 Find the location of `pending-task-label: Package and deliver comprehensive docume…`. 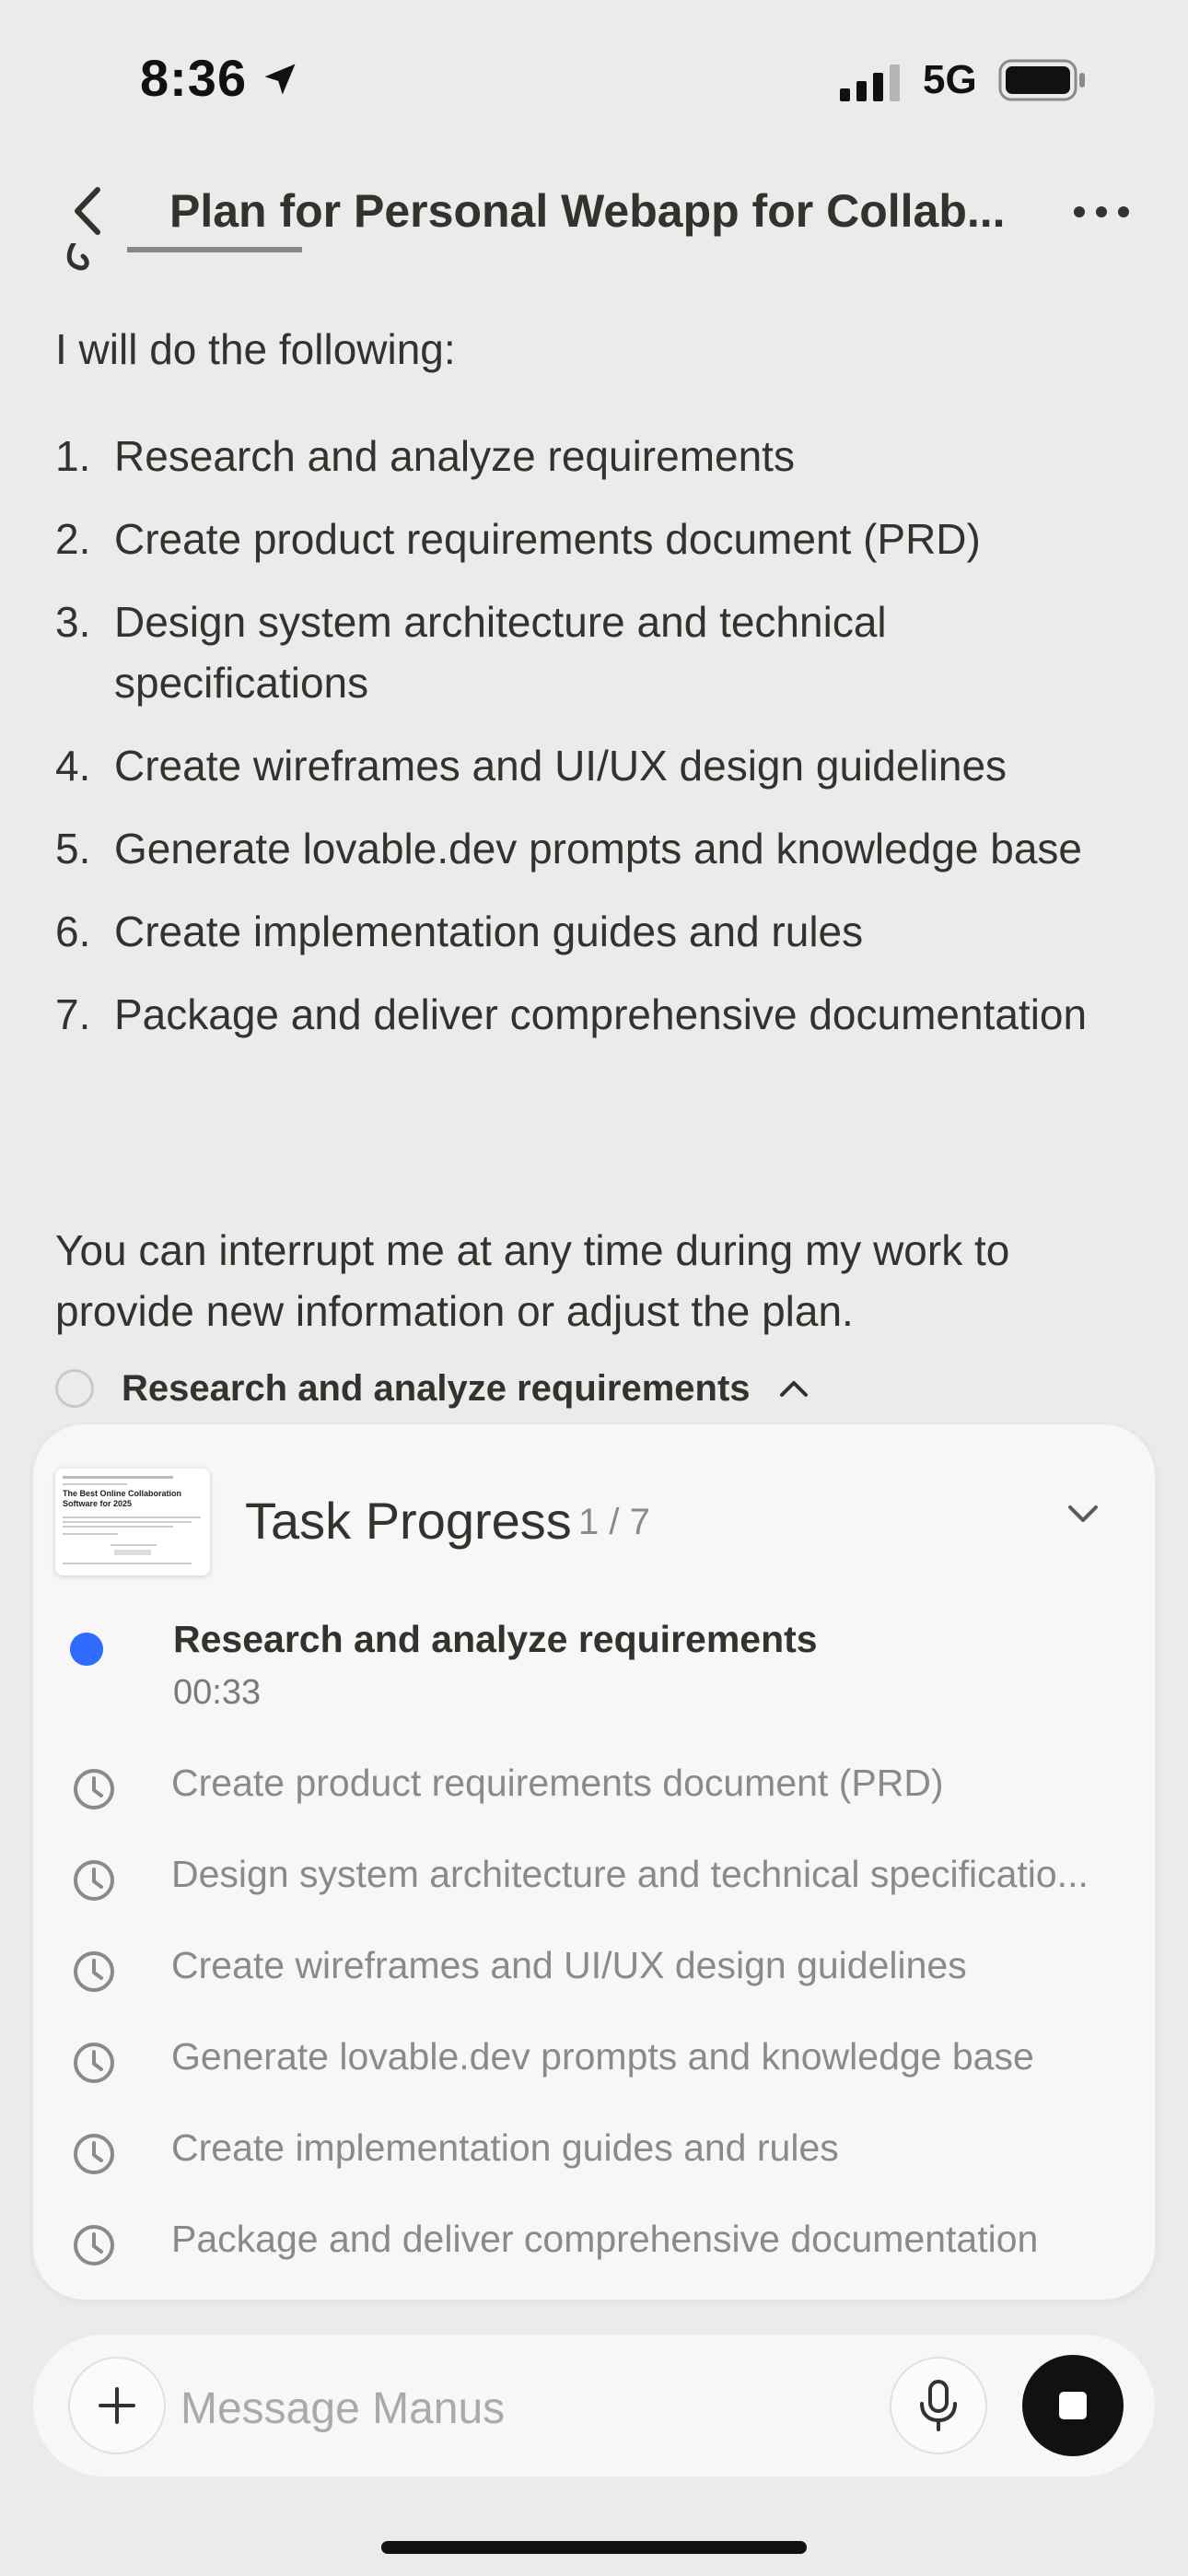

pending-task-label: Package and deliver comprehensive docume… is located at coordinates (605, 2239).